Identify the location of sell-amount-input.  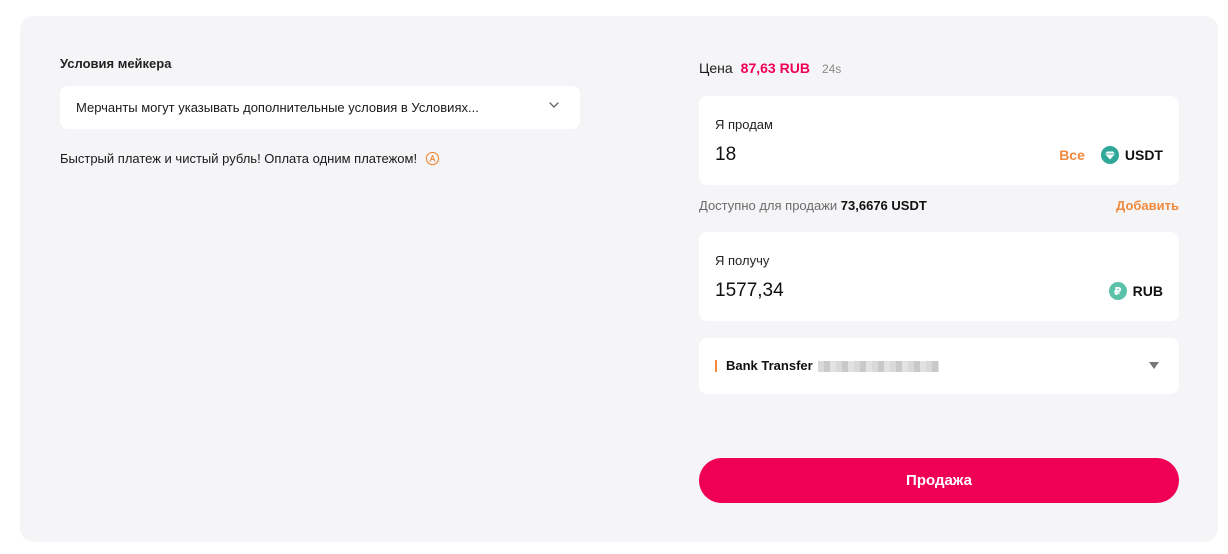
(865, 155).